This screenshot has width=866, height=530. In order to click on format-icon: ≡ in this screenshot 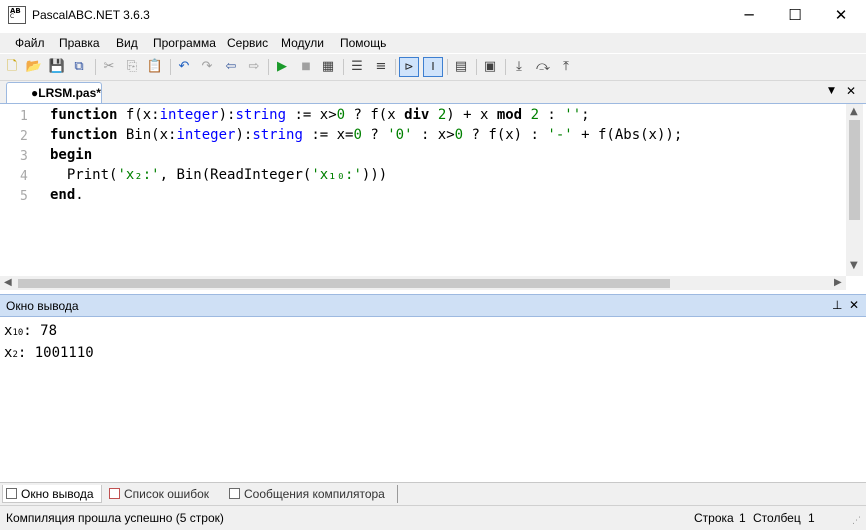, I will do `click(381, 67)`.